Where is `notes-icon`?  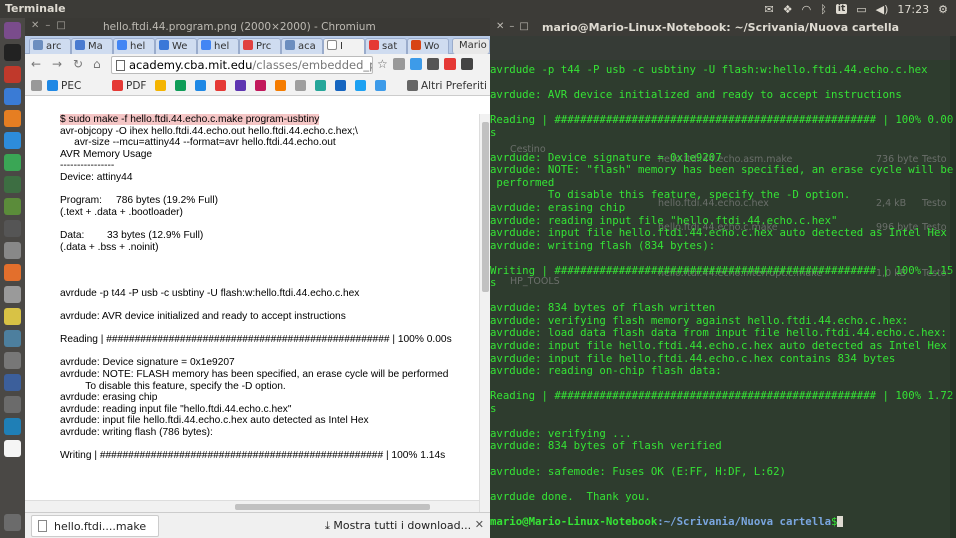
notes-icon is located at coordinates (12, 316).